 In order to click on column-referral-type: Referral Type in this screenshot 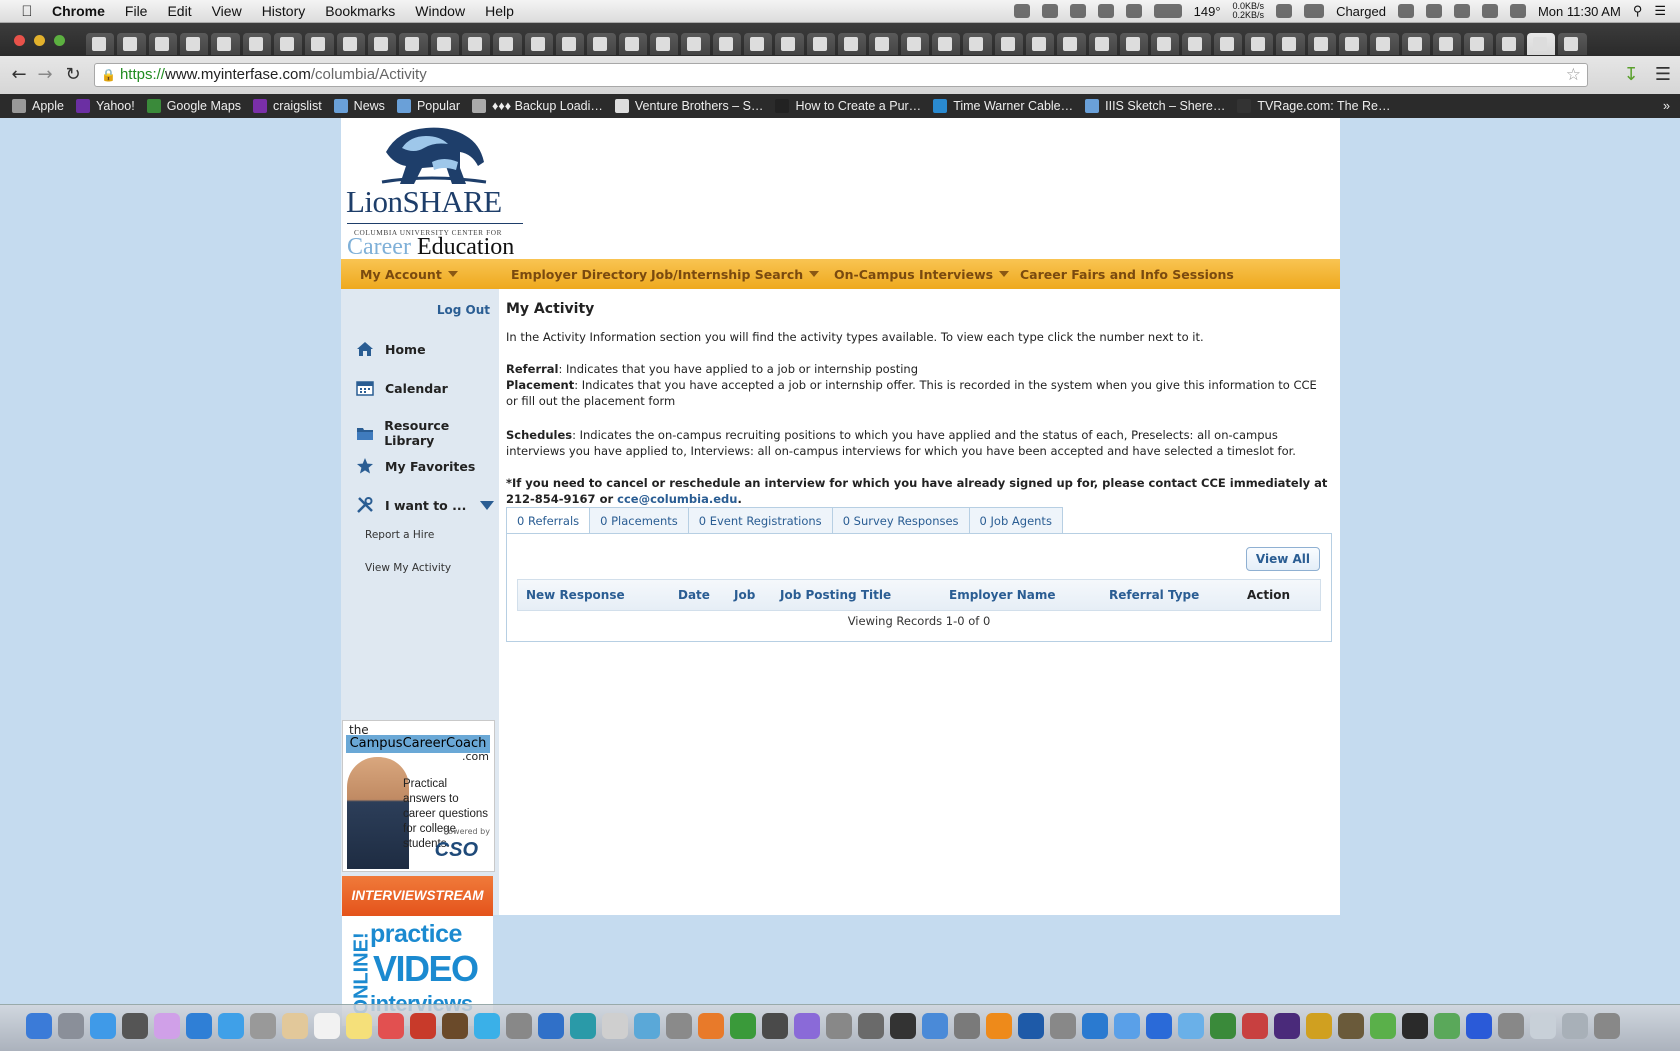, I will do `click(1154, 595)`.